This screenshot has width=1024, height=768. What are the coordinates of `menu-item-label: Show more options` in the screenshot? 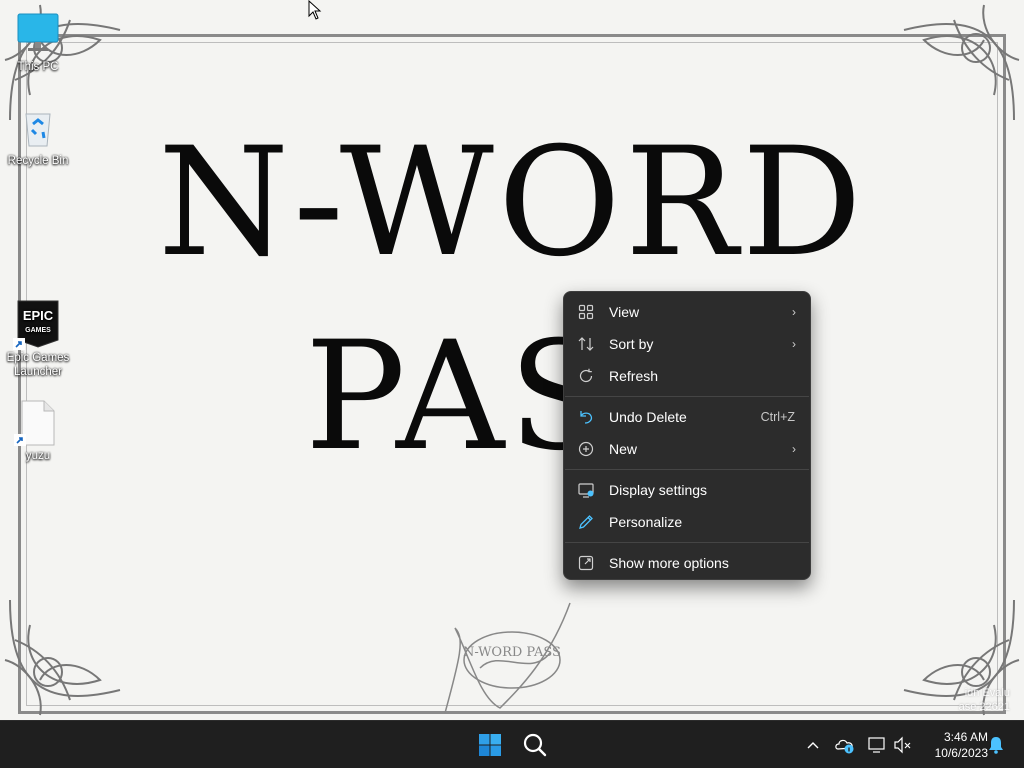 It's located at (669, 563).